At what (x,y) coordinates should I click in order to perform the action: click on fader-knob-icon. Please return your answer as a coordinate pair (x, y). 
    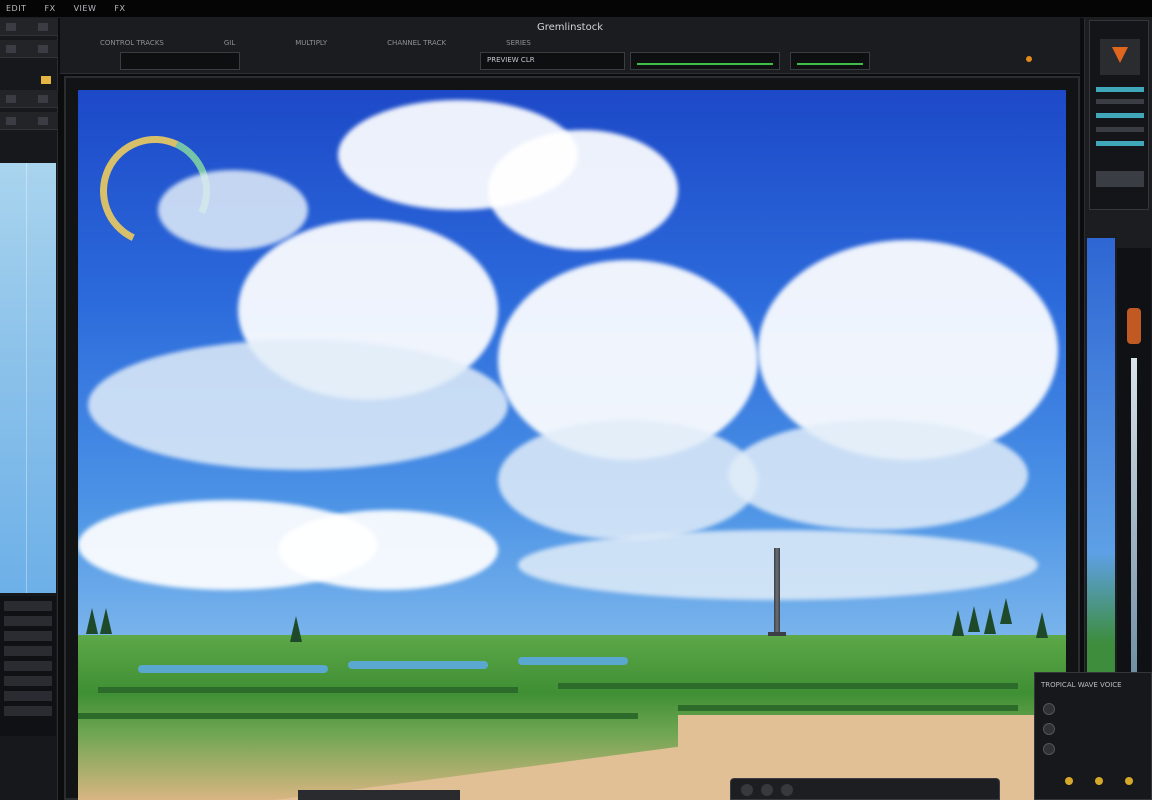
    Looking at the image, I should click on (1134, 326).